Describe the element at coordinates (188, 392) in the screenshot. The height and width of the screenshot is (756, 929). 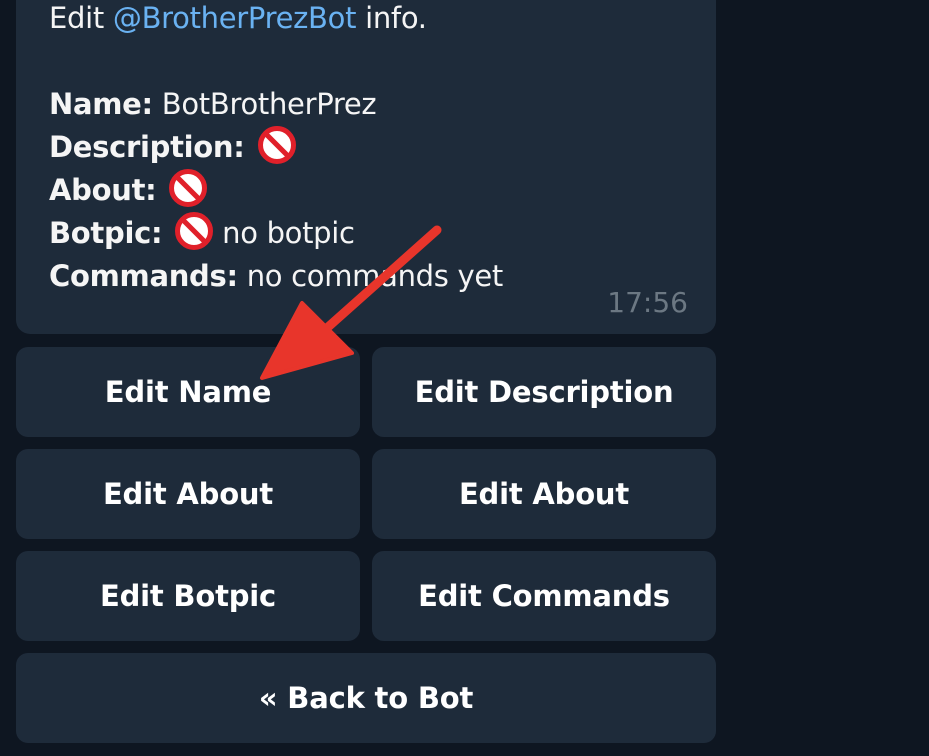
I see `edit-name-button: Edit Name` at that location.